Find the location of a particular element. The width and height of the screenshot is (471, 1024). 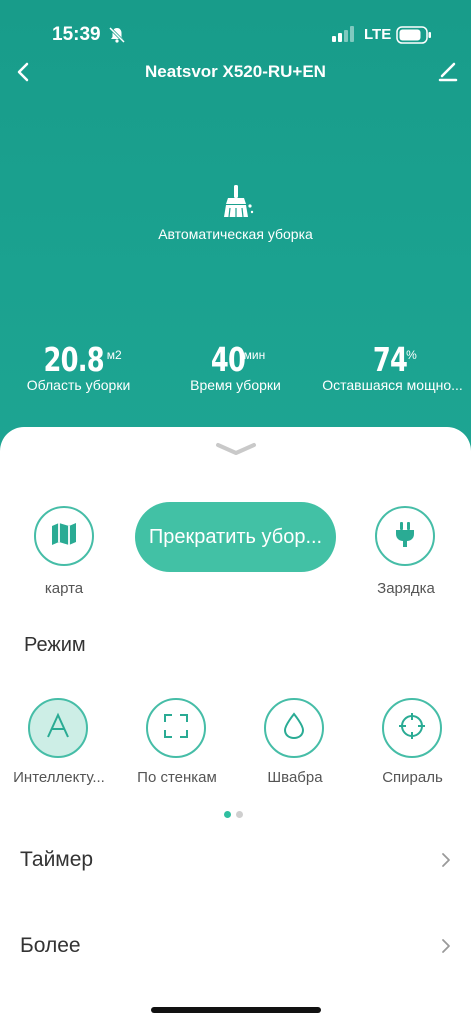

more-row: Более is located at coordinates (235, 946).